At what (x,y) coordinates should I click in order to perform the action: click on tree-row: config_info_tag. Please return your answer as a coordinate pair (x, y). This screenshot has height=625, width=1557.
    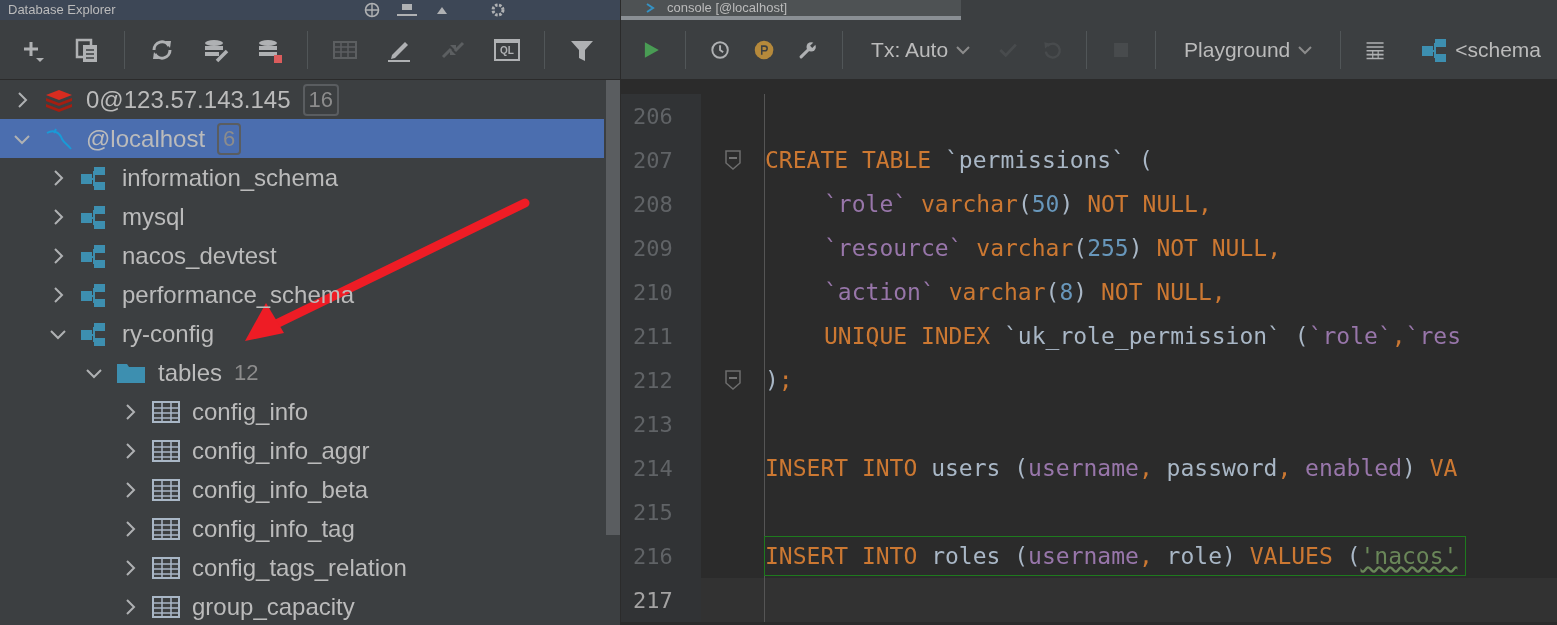
    Looking at the image, I should click on (302, 528).